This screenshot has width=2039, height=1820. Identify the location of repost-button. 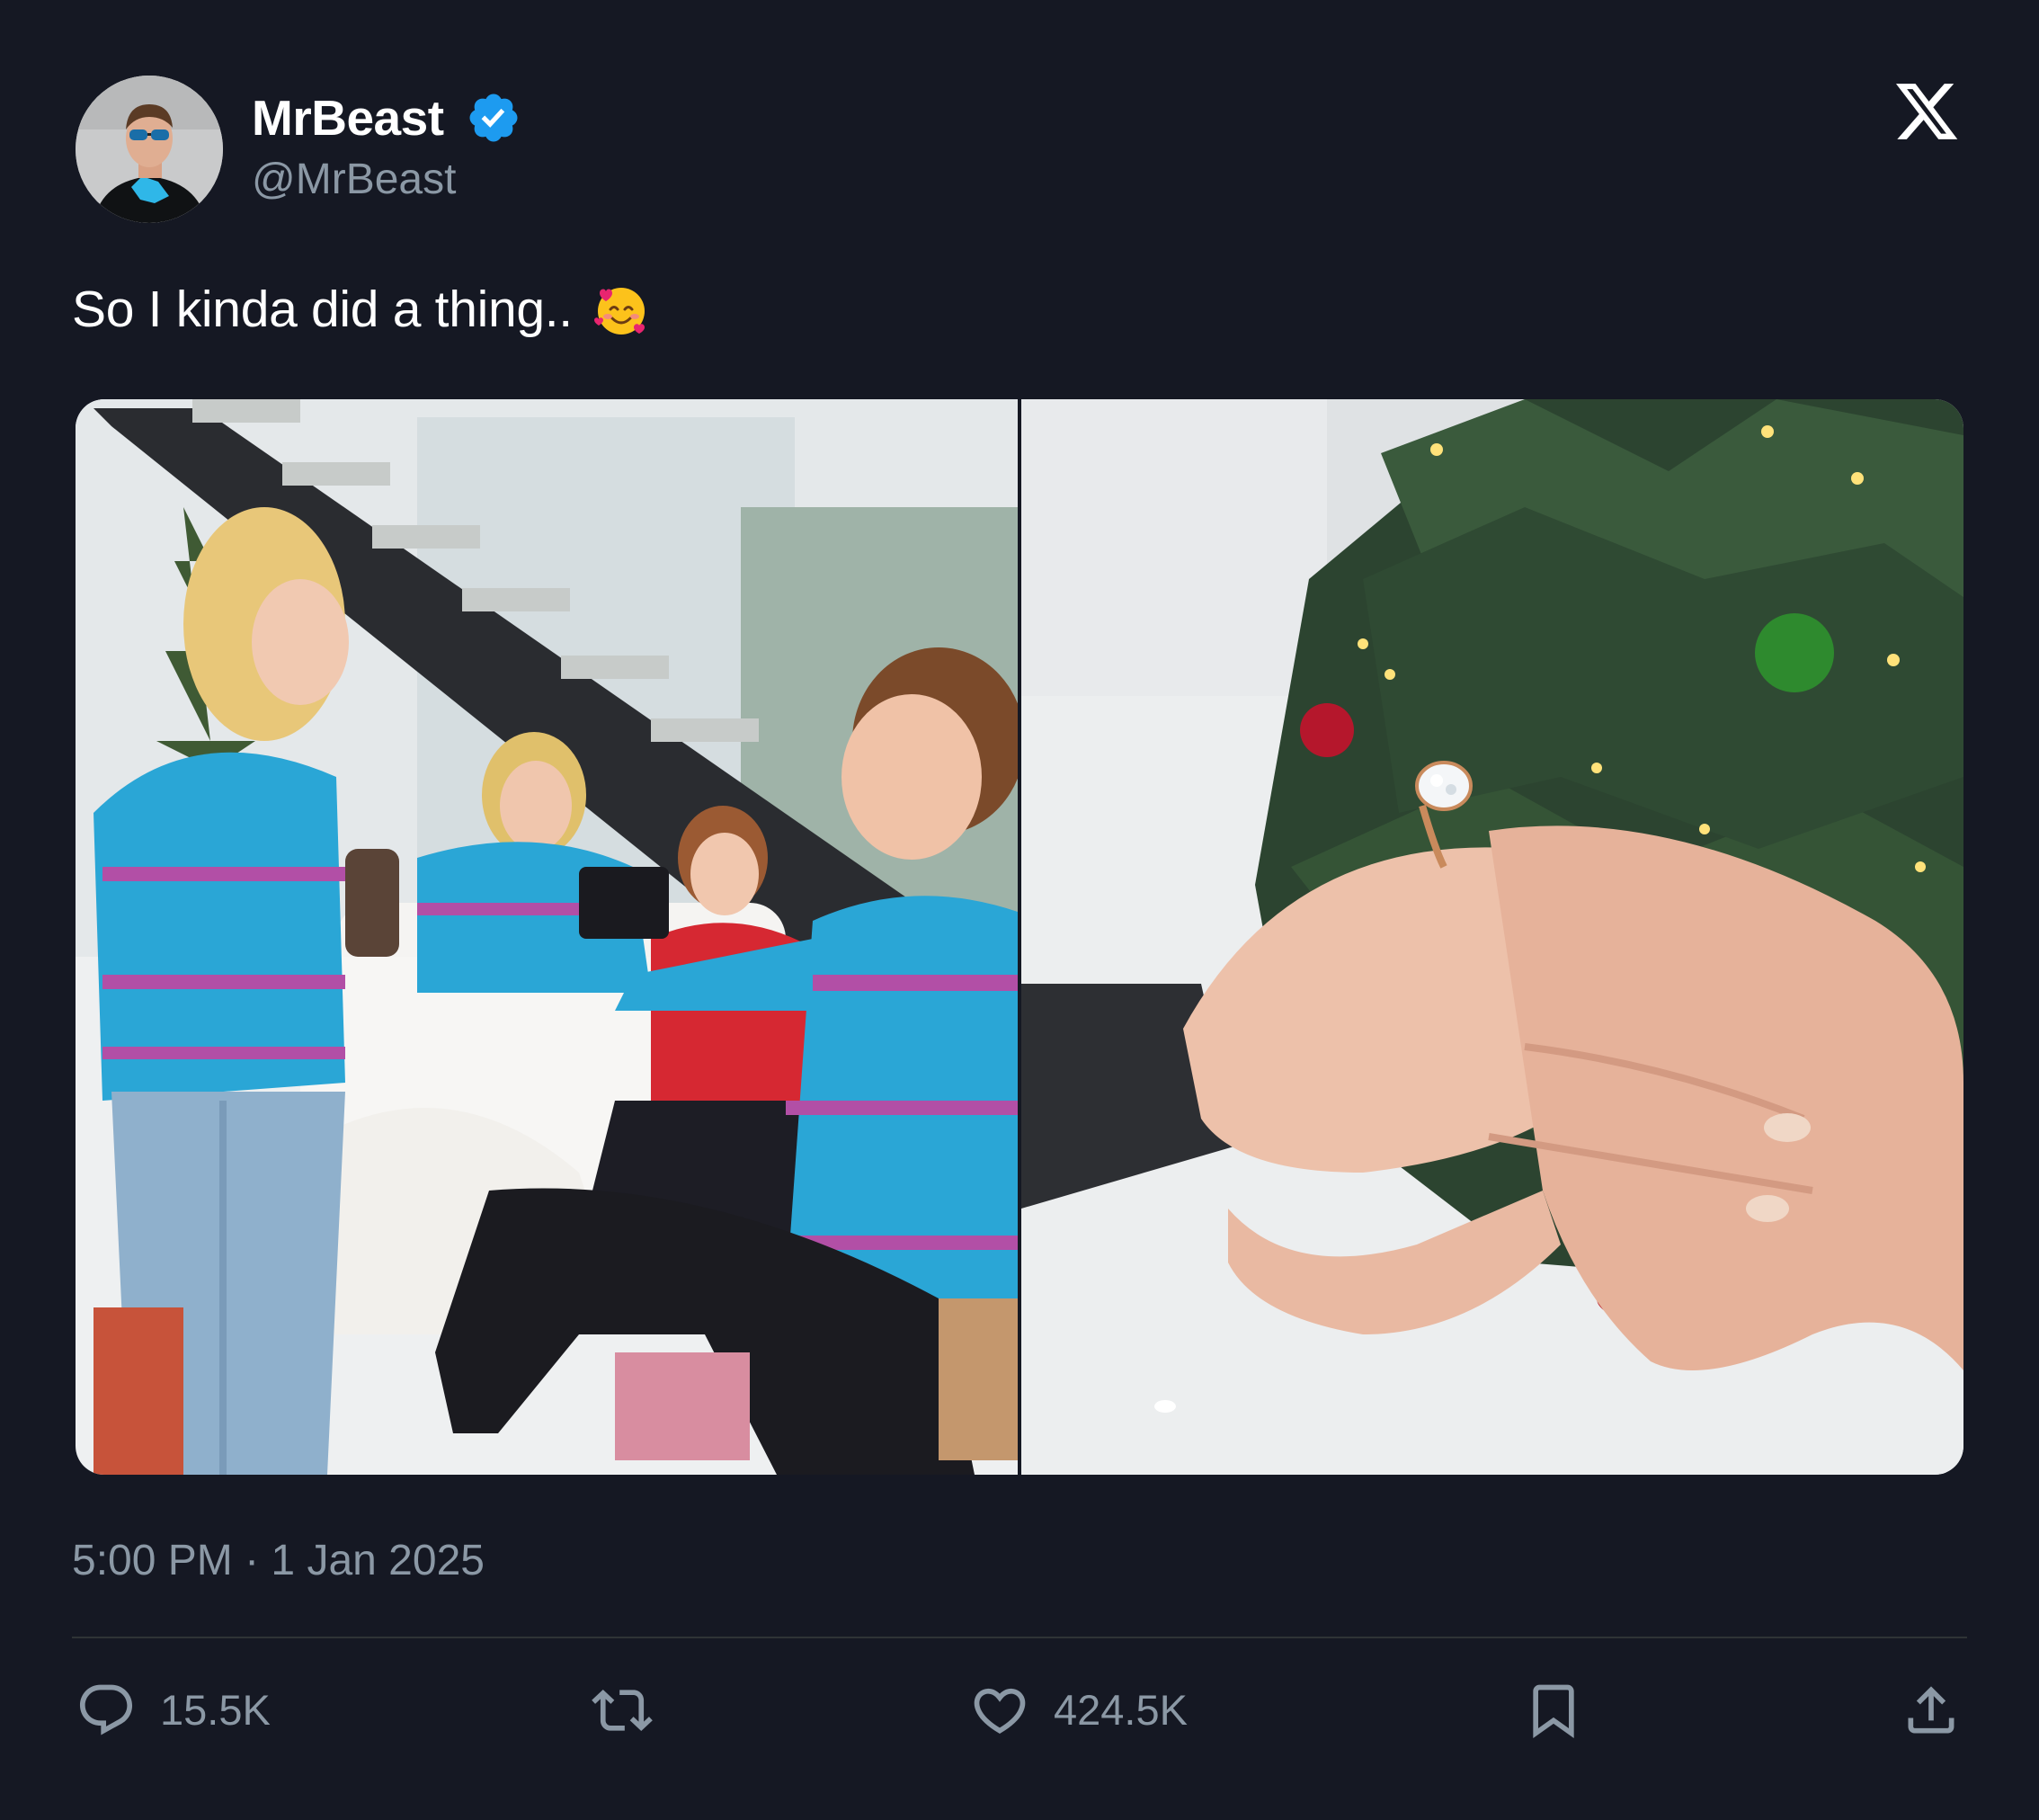
(622, 1711).